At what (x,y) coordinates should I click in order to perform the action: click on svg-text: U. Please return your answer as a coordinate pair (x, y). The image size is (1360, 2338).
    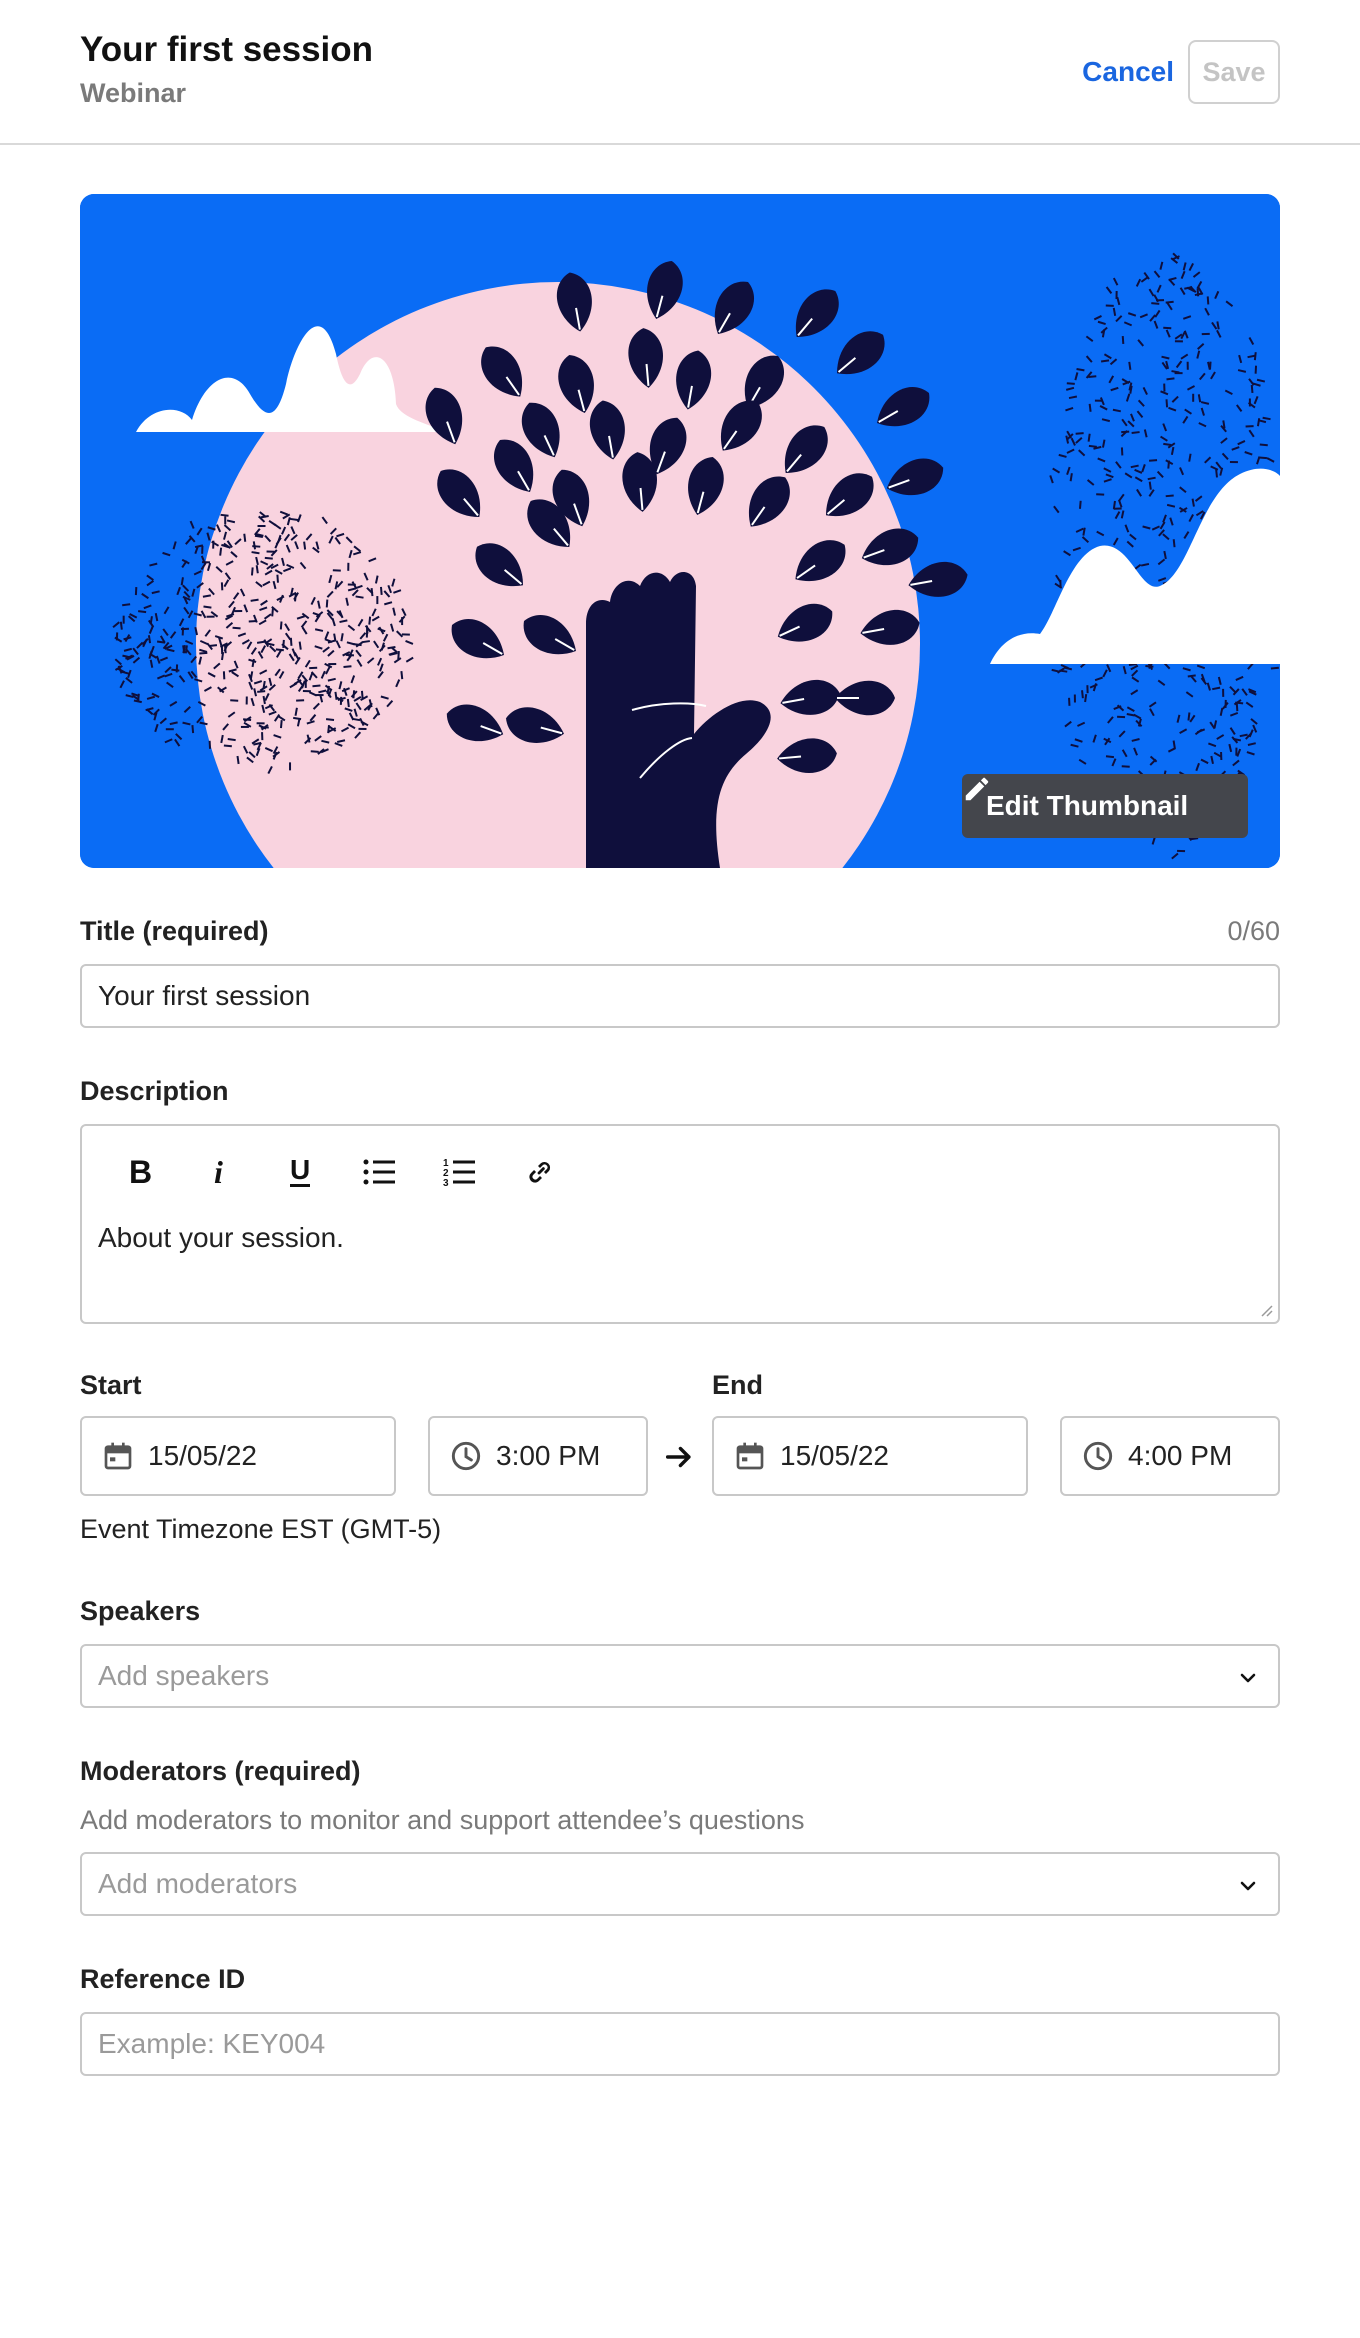
    Looking at the image, I should click on (300, 1170).